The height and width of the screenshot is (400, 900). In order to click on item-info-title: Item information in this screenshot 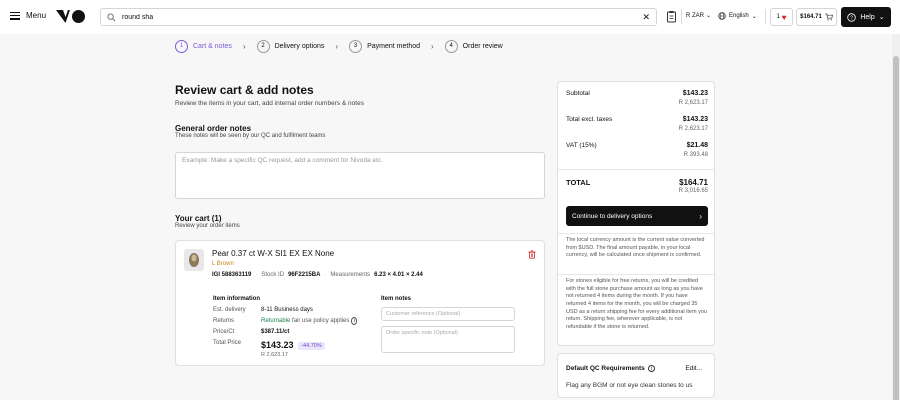, I will do `click(237, 299)`.